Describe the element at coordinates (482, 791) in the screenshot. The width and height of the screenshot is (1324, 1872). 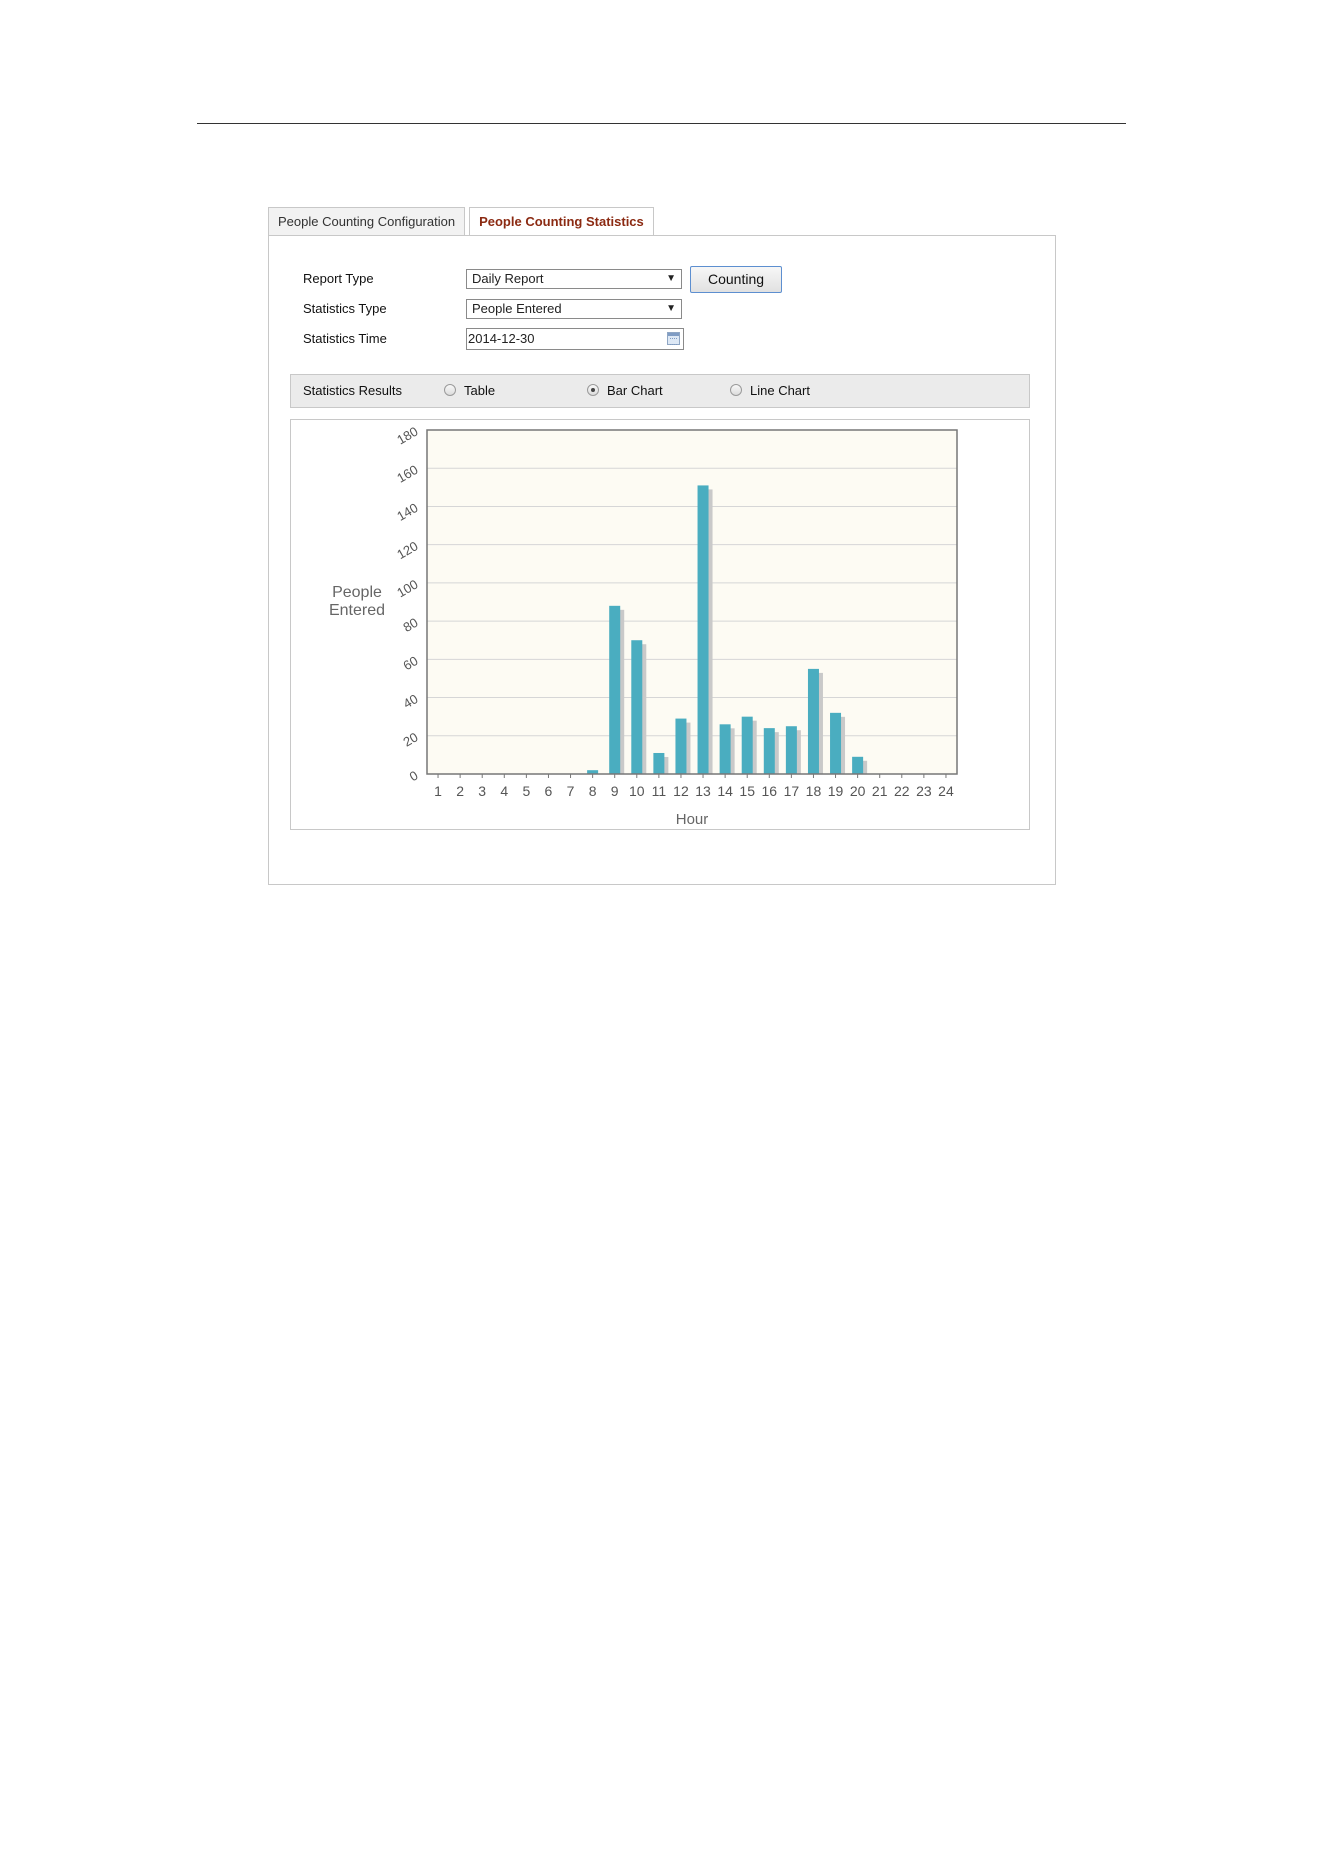
I see `x-tick-label: 3` at that location.